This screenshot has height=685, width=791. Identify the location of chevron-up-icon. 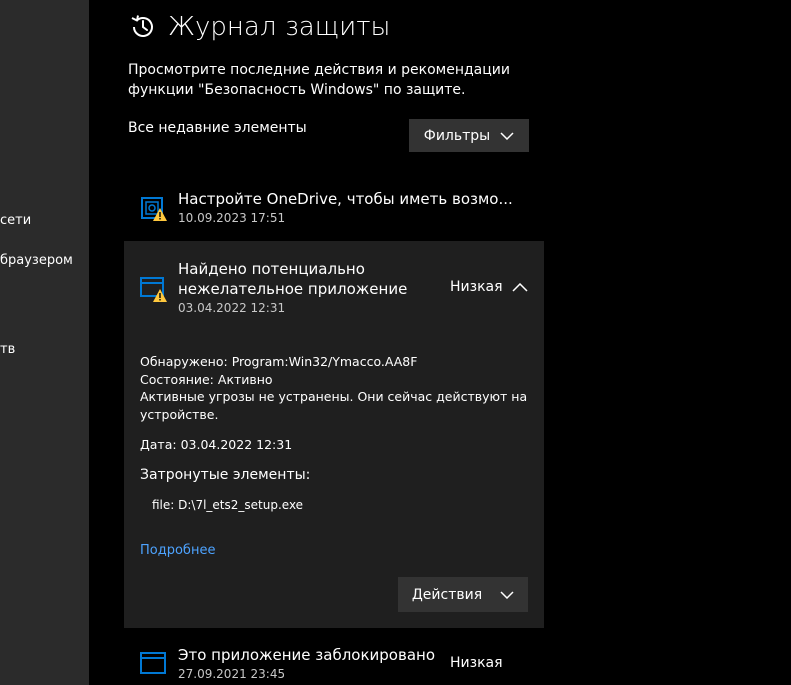
(520, 287).